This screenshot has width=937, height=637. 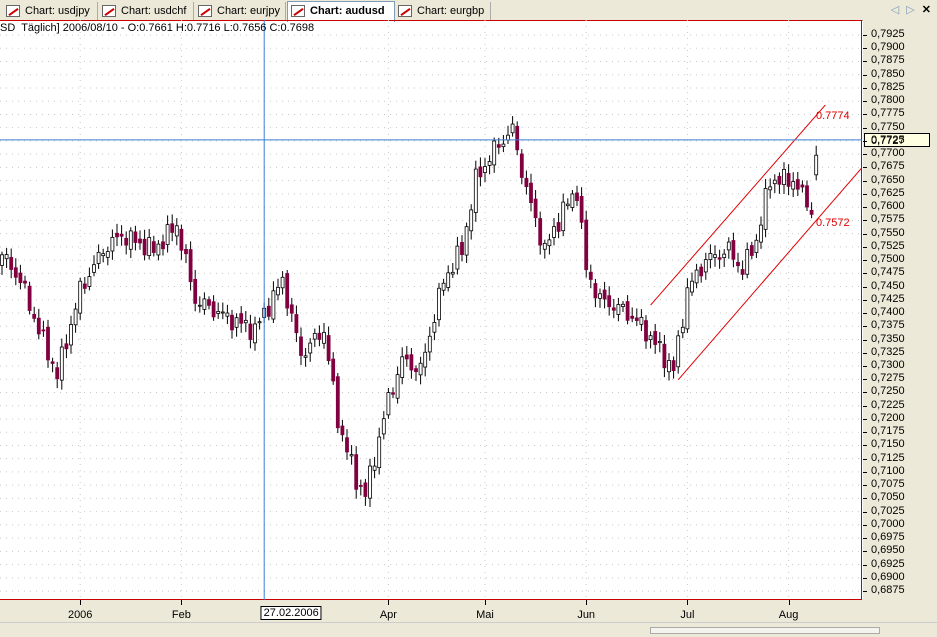 I want to click on tab-nav: ◁ ▷ ✕, so click(x=909, y=9).